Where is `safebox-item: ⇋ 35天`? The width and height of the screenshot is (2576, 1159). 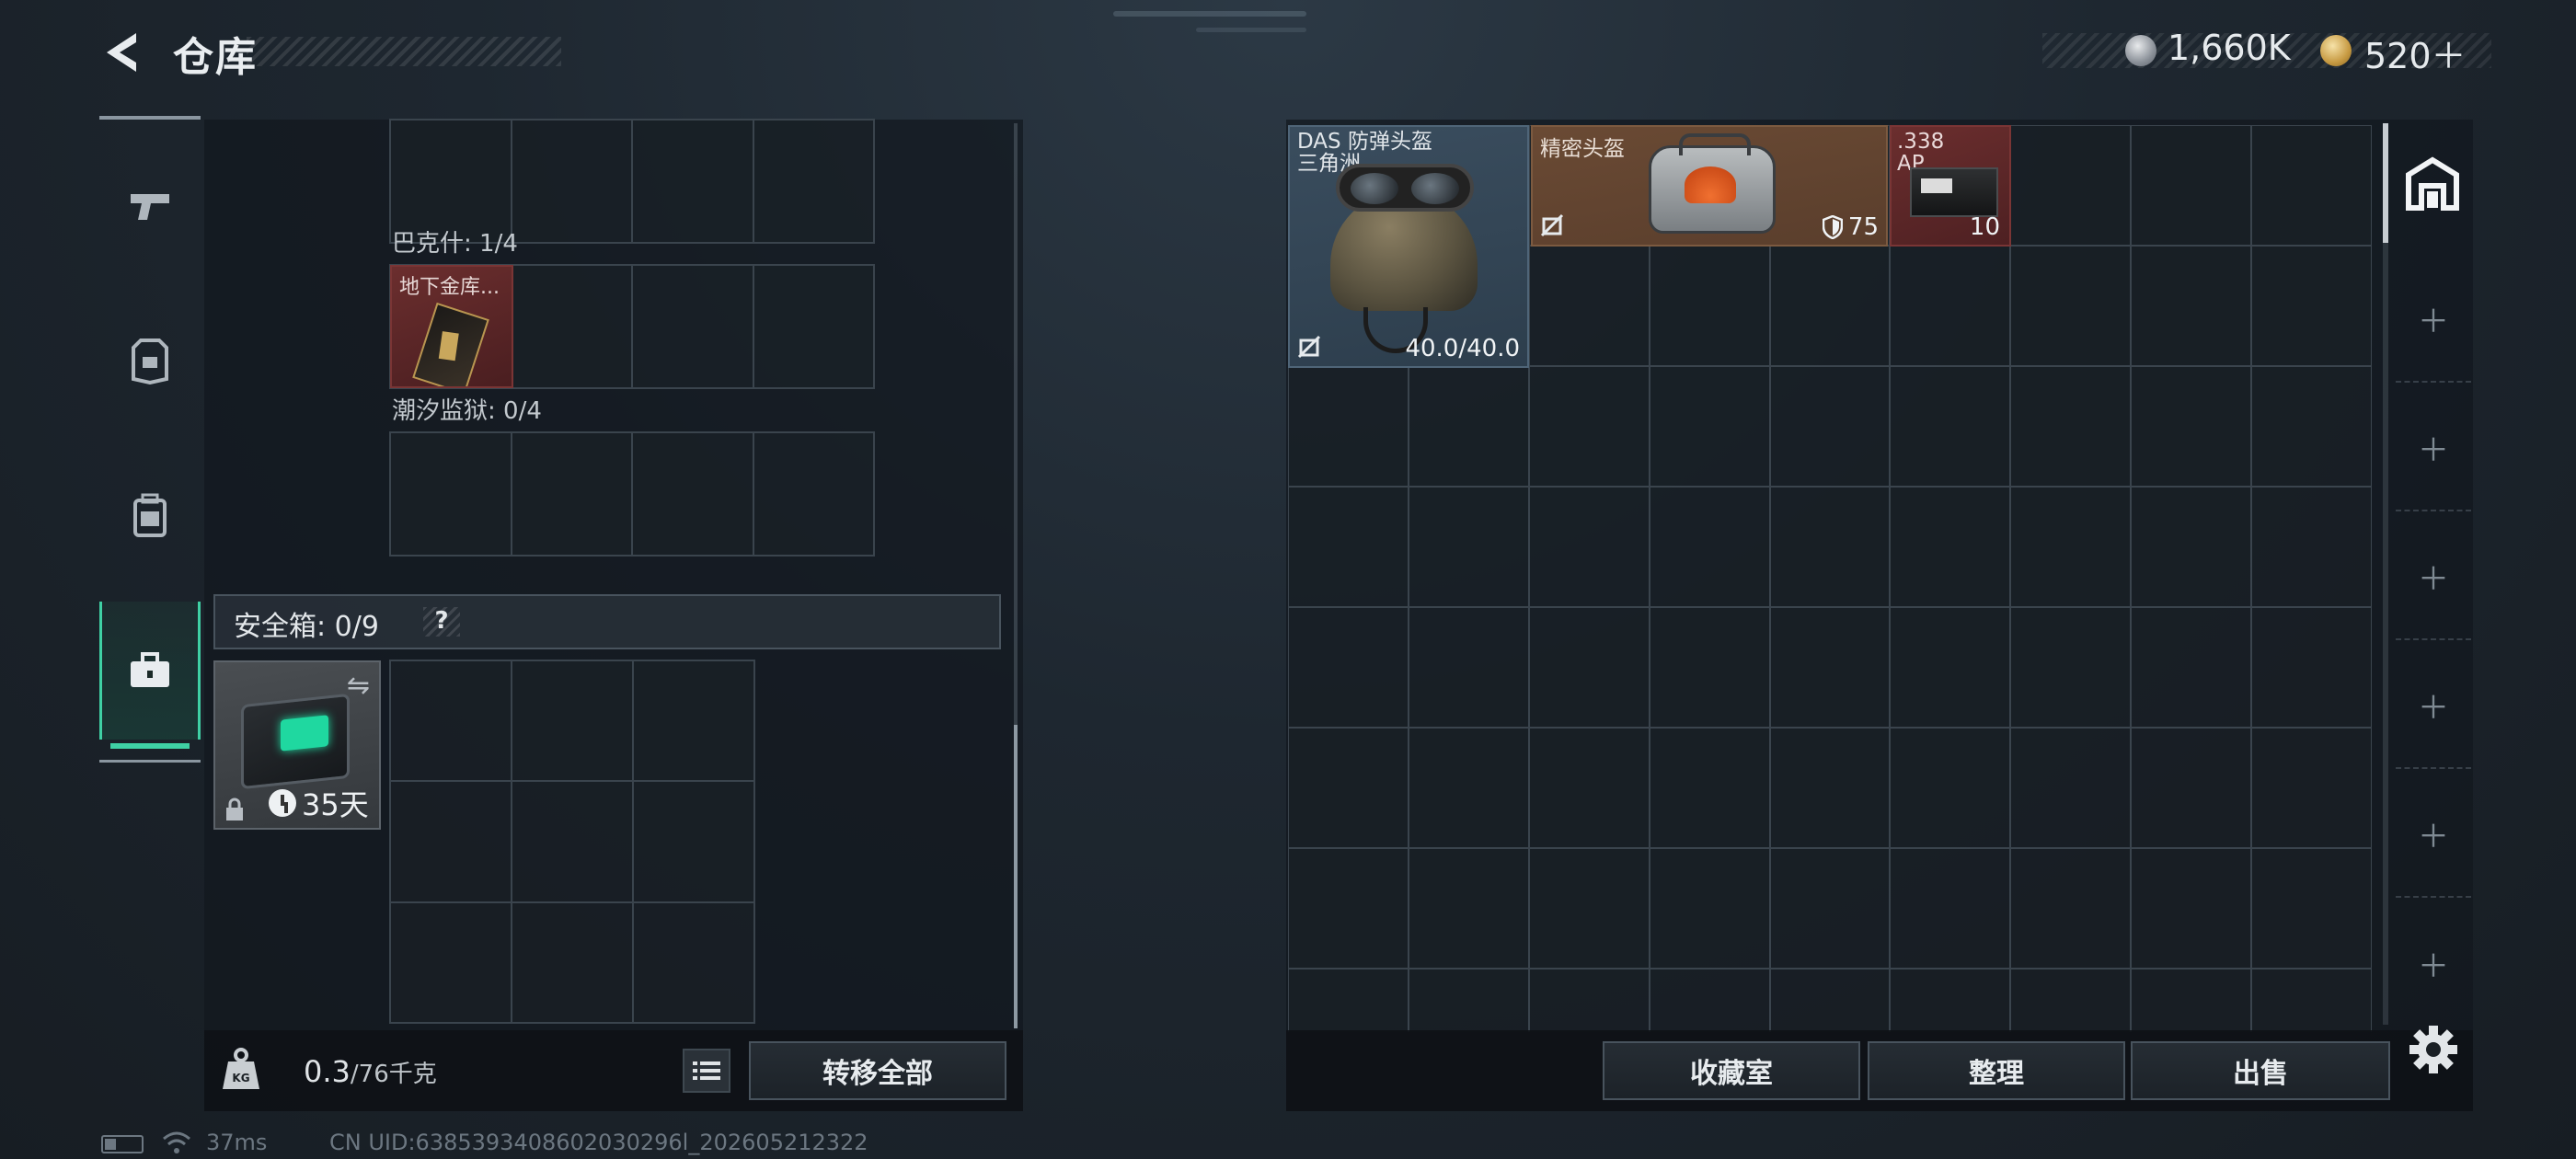 safebox-item: ⇋ 35天 is located at coordinates (297, 745).